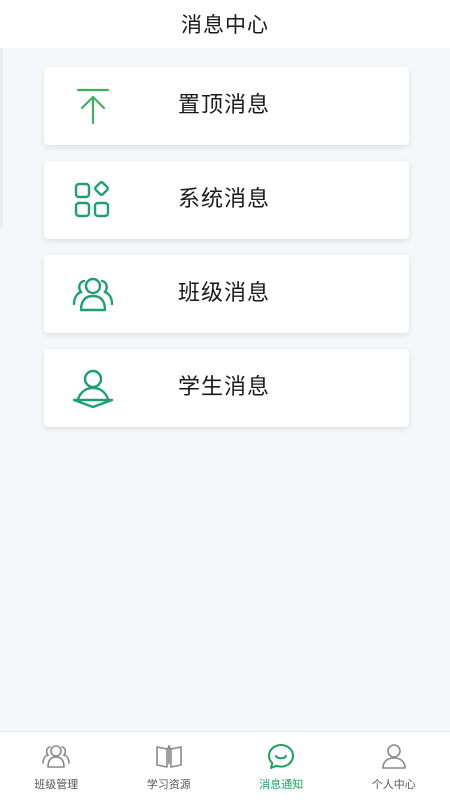  I want to click on tab-personal-center: 个人中心, so click(394, 766).